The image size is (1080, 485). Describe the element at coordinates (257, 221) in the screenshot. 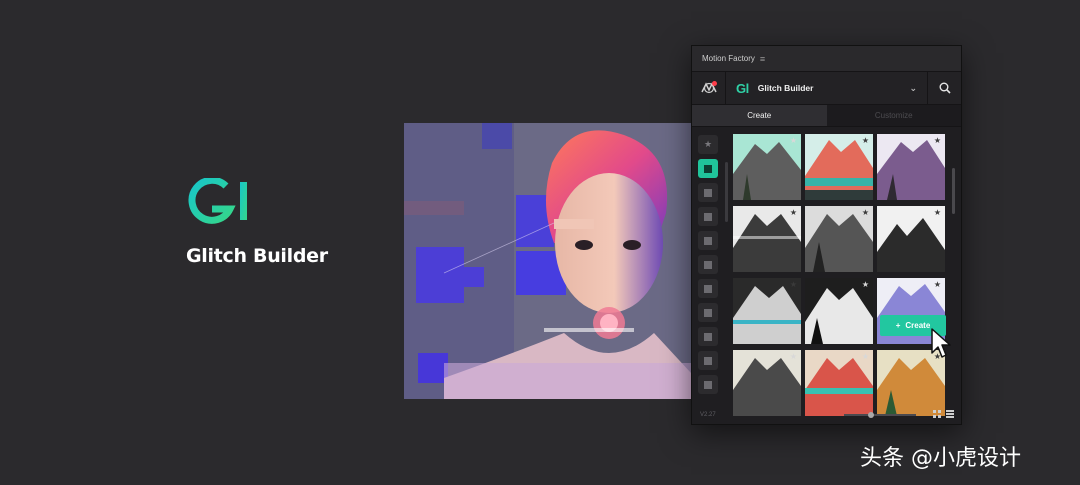

I see `glitch-builder-logo: Glitch Builder` at that location.